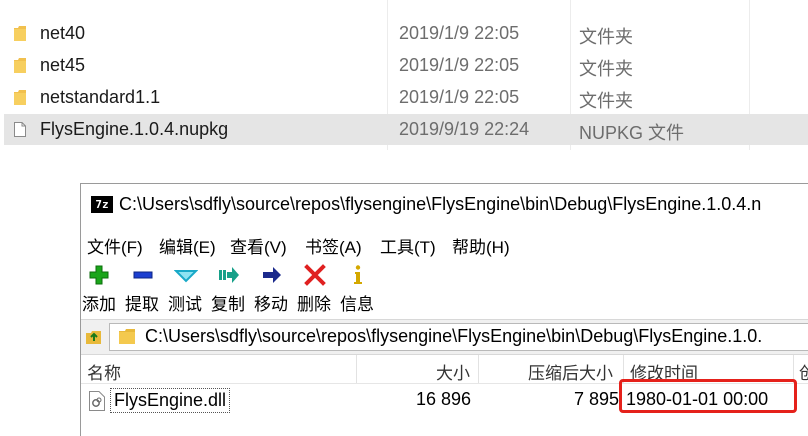  Describe the element at coordinates (229, 287) in the screenshot. I see `copy-button: 复制` at that location.